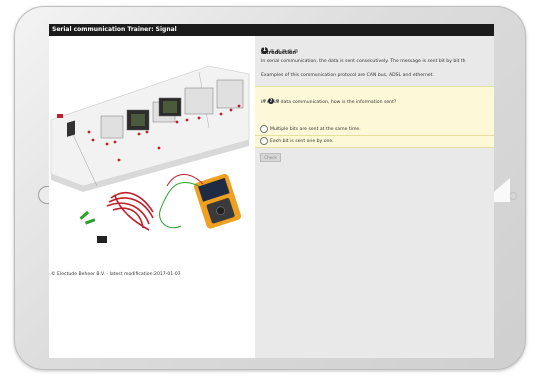 This screenshot has width=536, height=376. Describe the element at coordinates (315, 129) in the screenshot. I see `answer-label: Multiple bits are sent at the same time.` at that location.